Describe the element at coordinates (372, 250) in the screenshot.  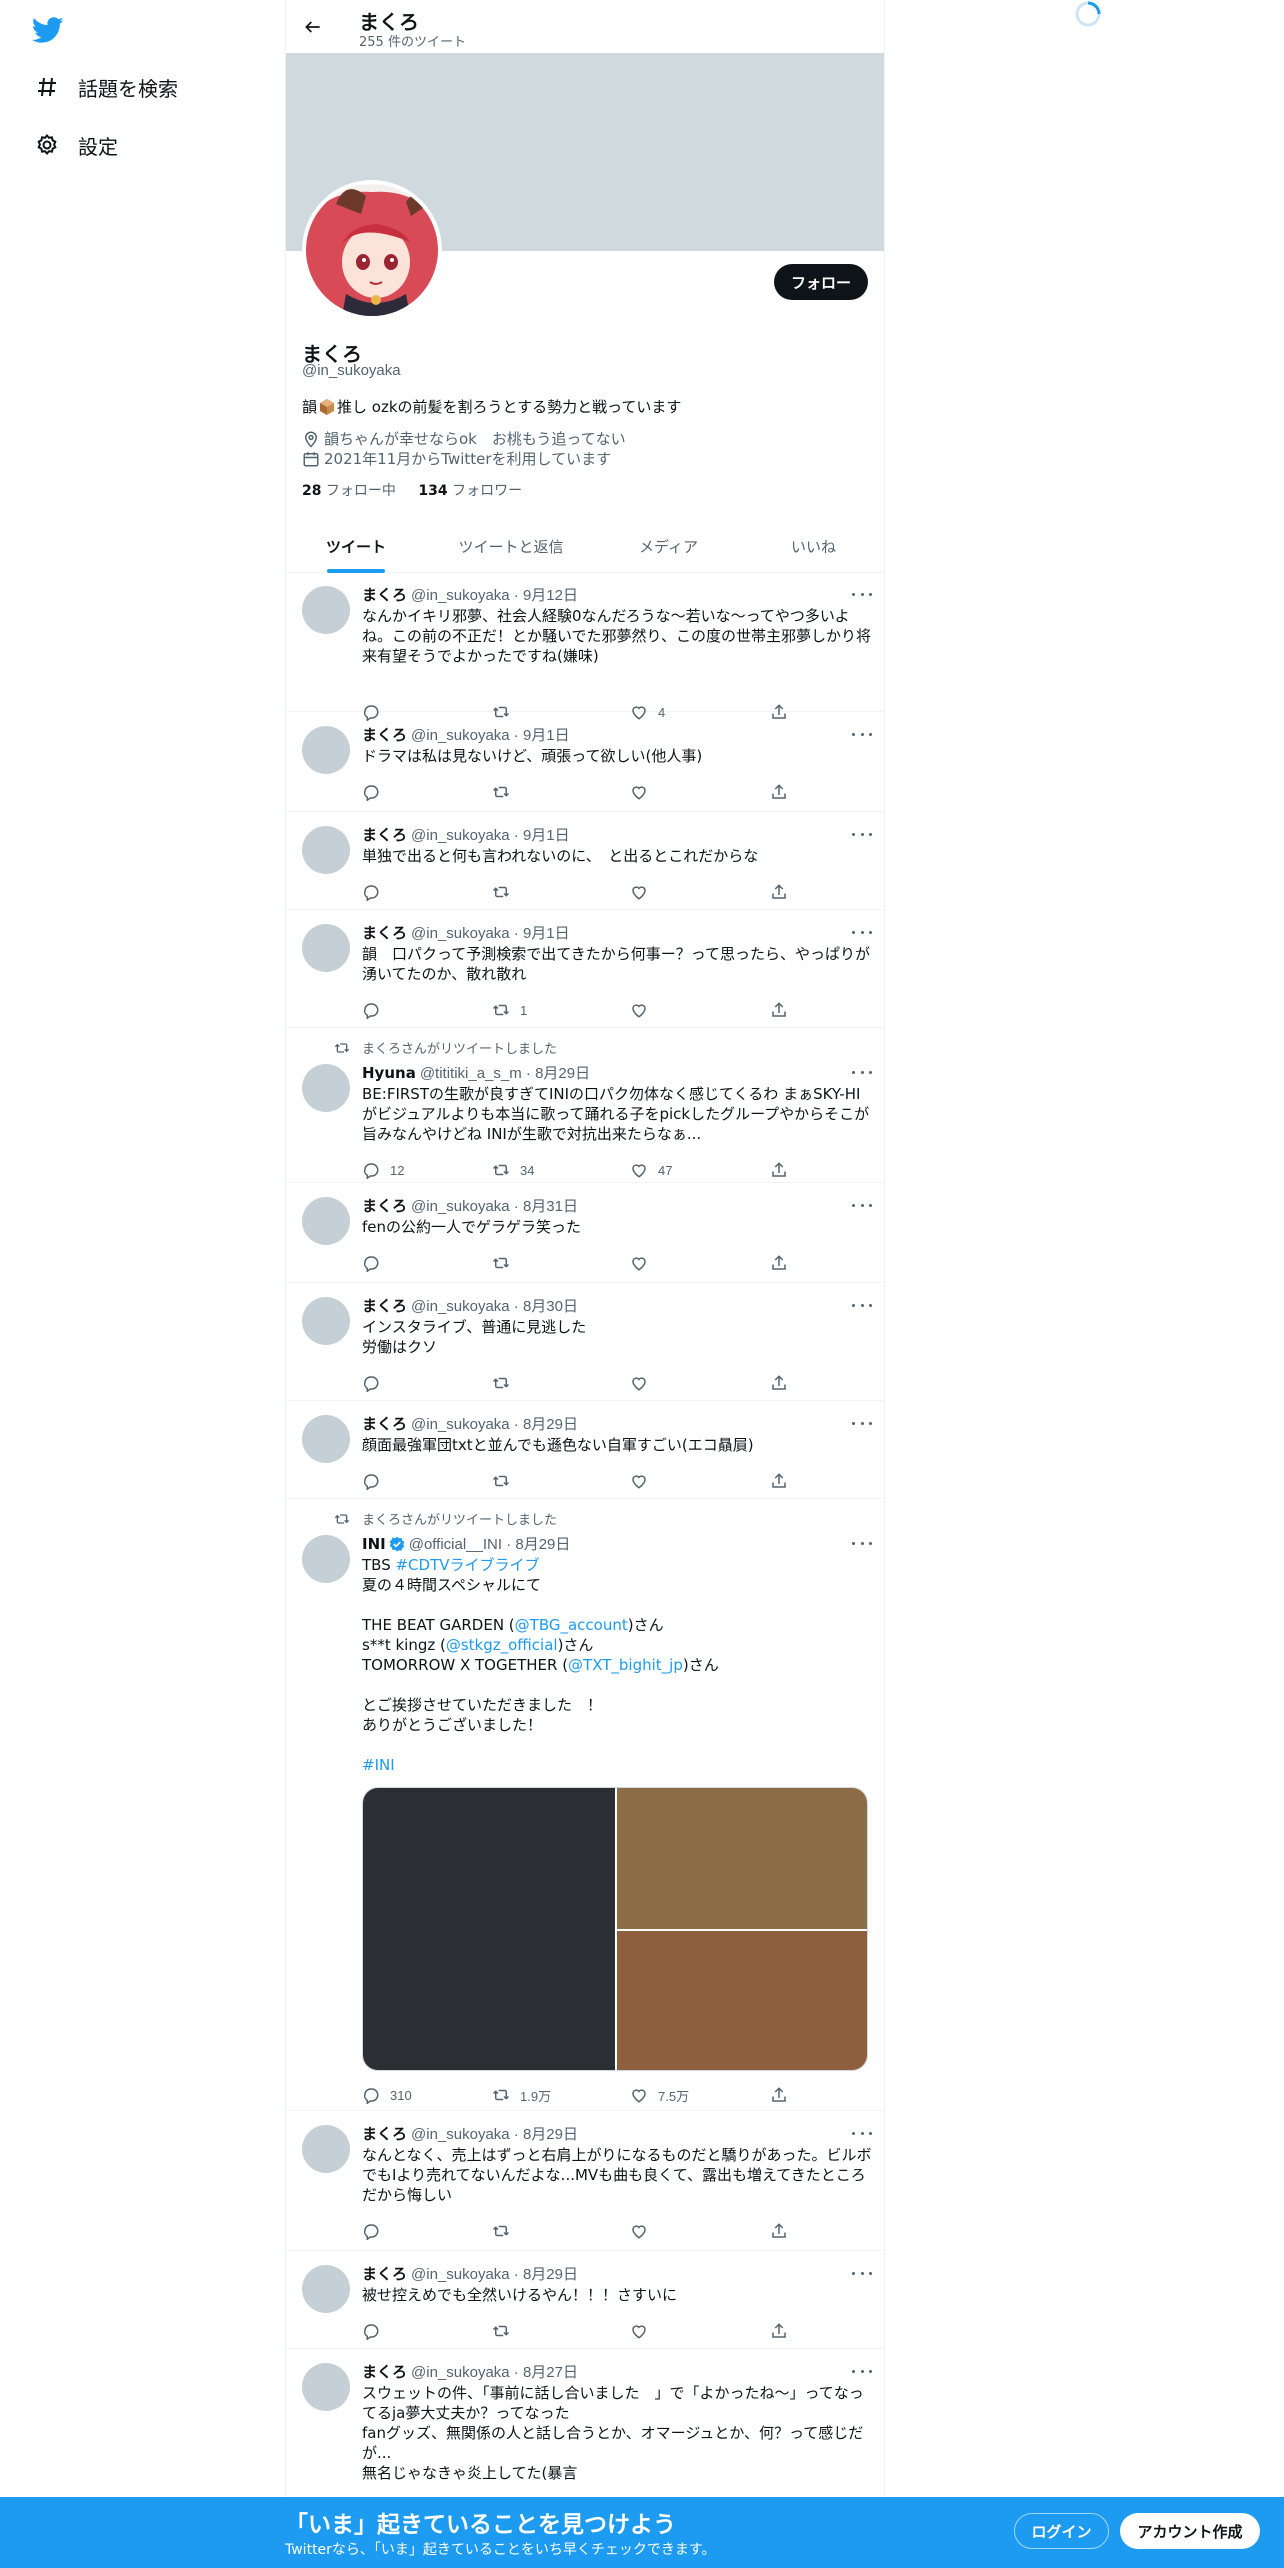
I see `profile-avatar` at that location.